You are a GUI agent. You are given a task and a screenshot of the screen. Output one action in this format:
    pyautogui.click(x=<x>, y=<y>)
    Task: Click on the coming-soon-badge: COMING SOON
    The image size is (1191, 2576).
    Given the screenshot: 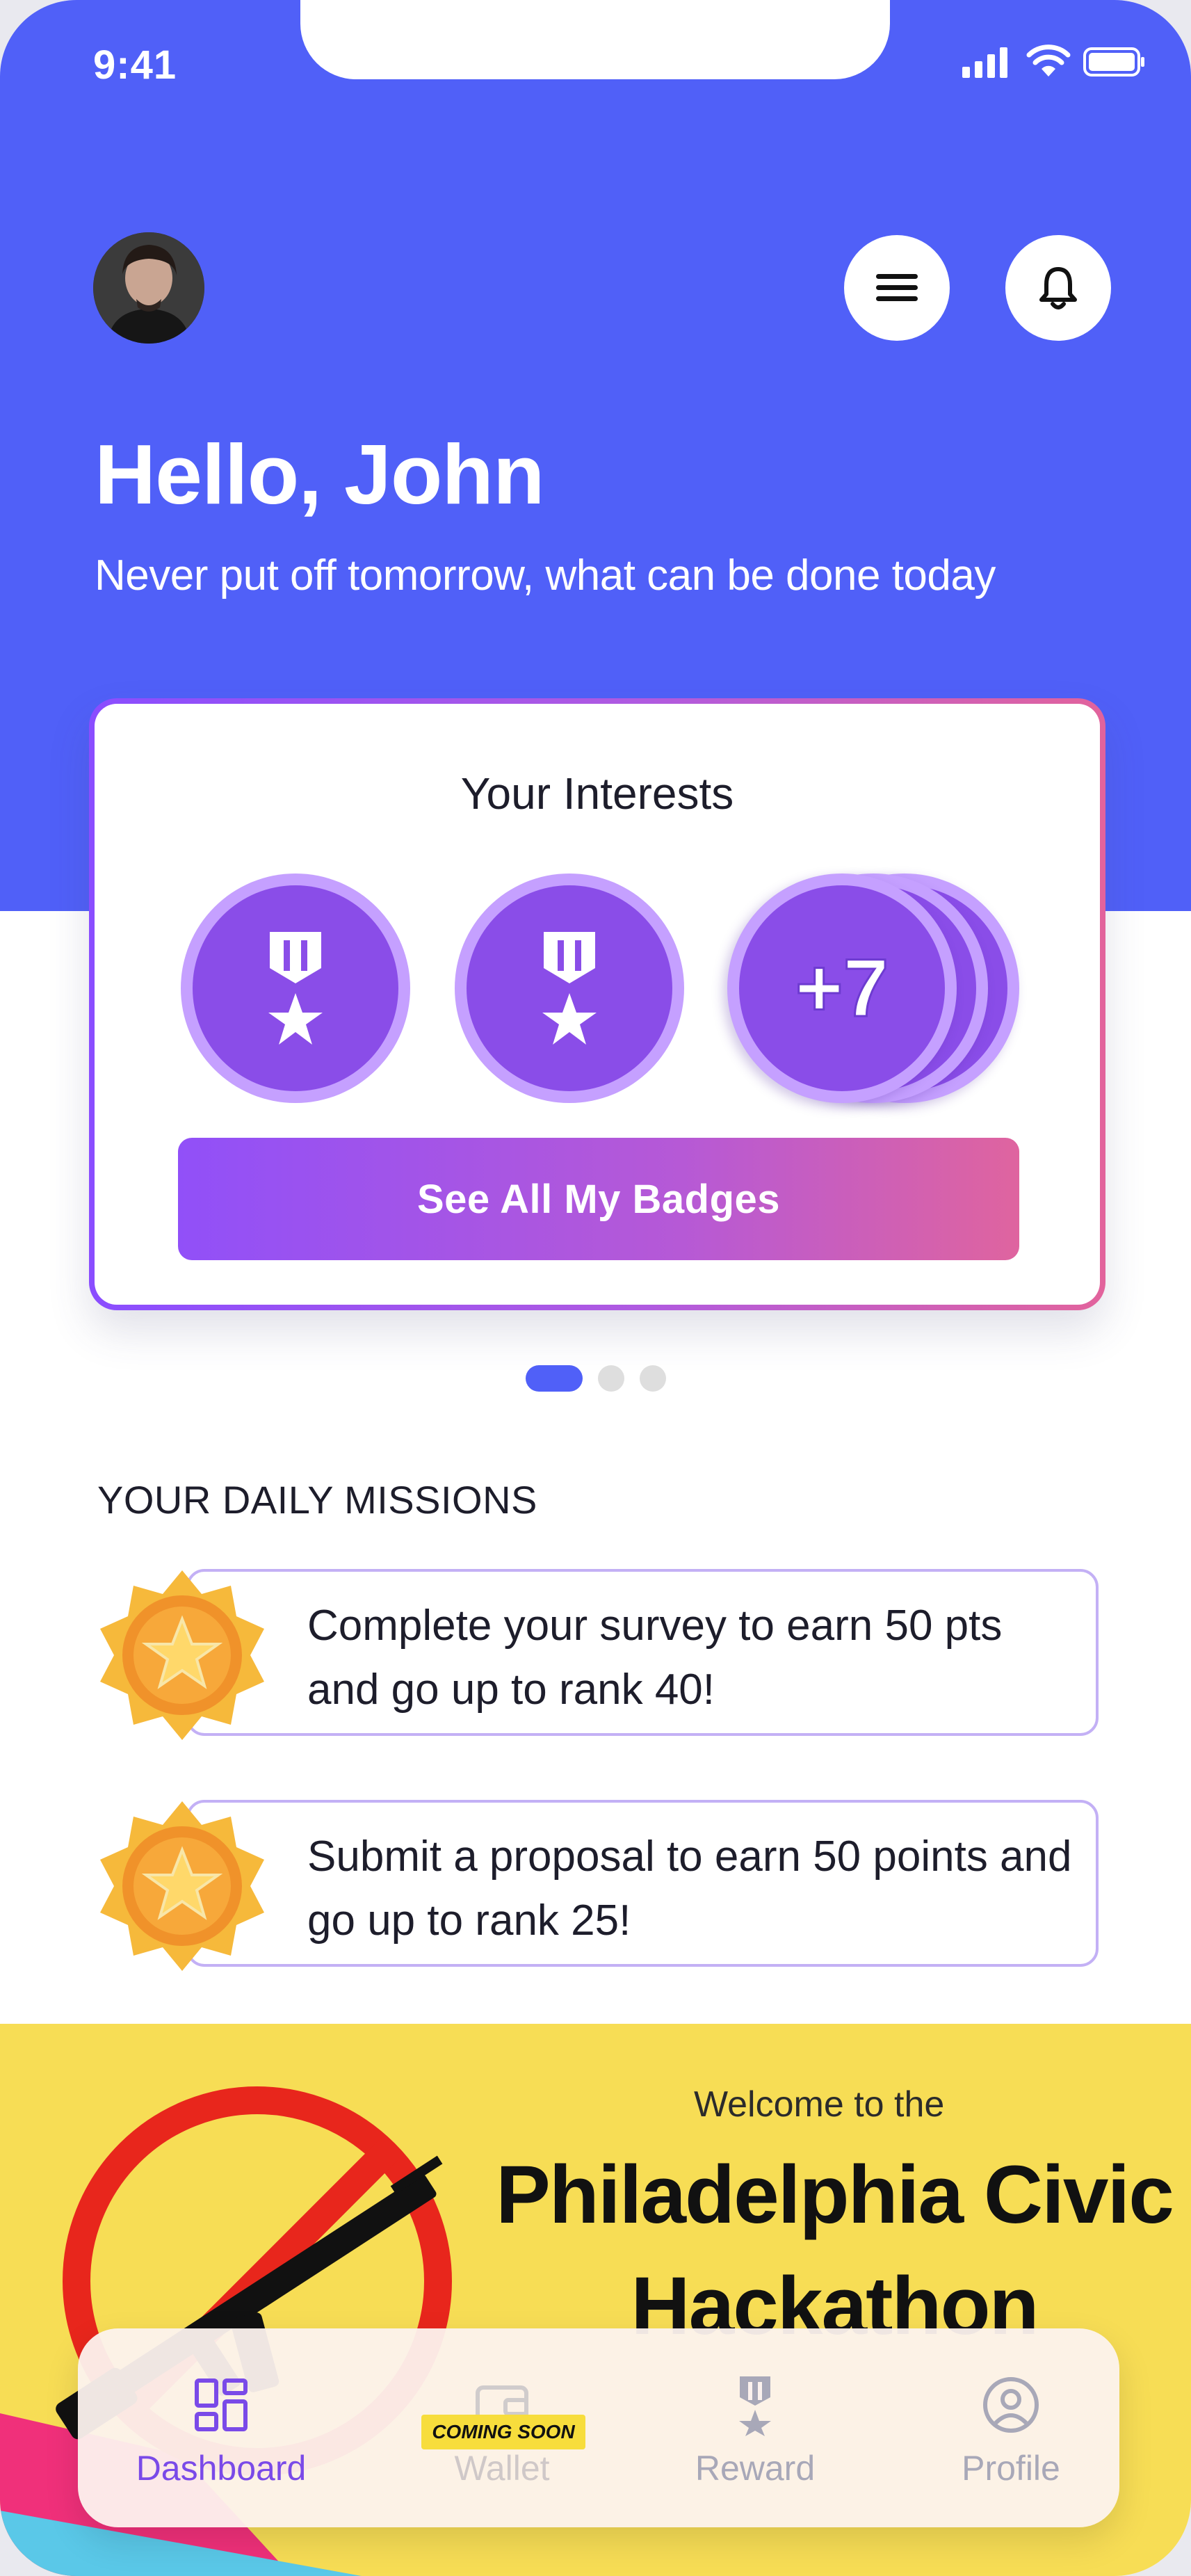 What is the action you would take?
    pyautogui.click(x=503, y=2432)
    